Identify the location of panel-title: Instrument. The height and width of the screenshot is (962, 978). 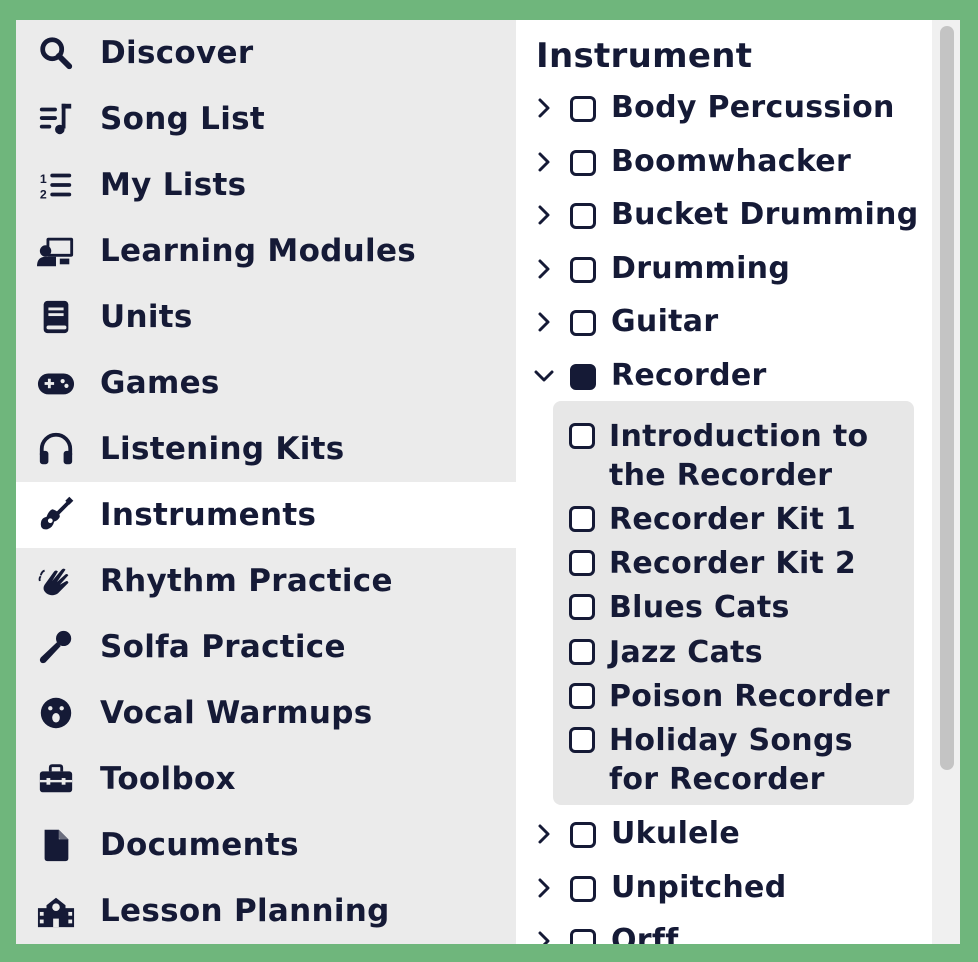
(644, 56).